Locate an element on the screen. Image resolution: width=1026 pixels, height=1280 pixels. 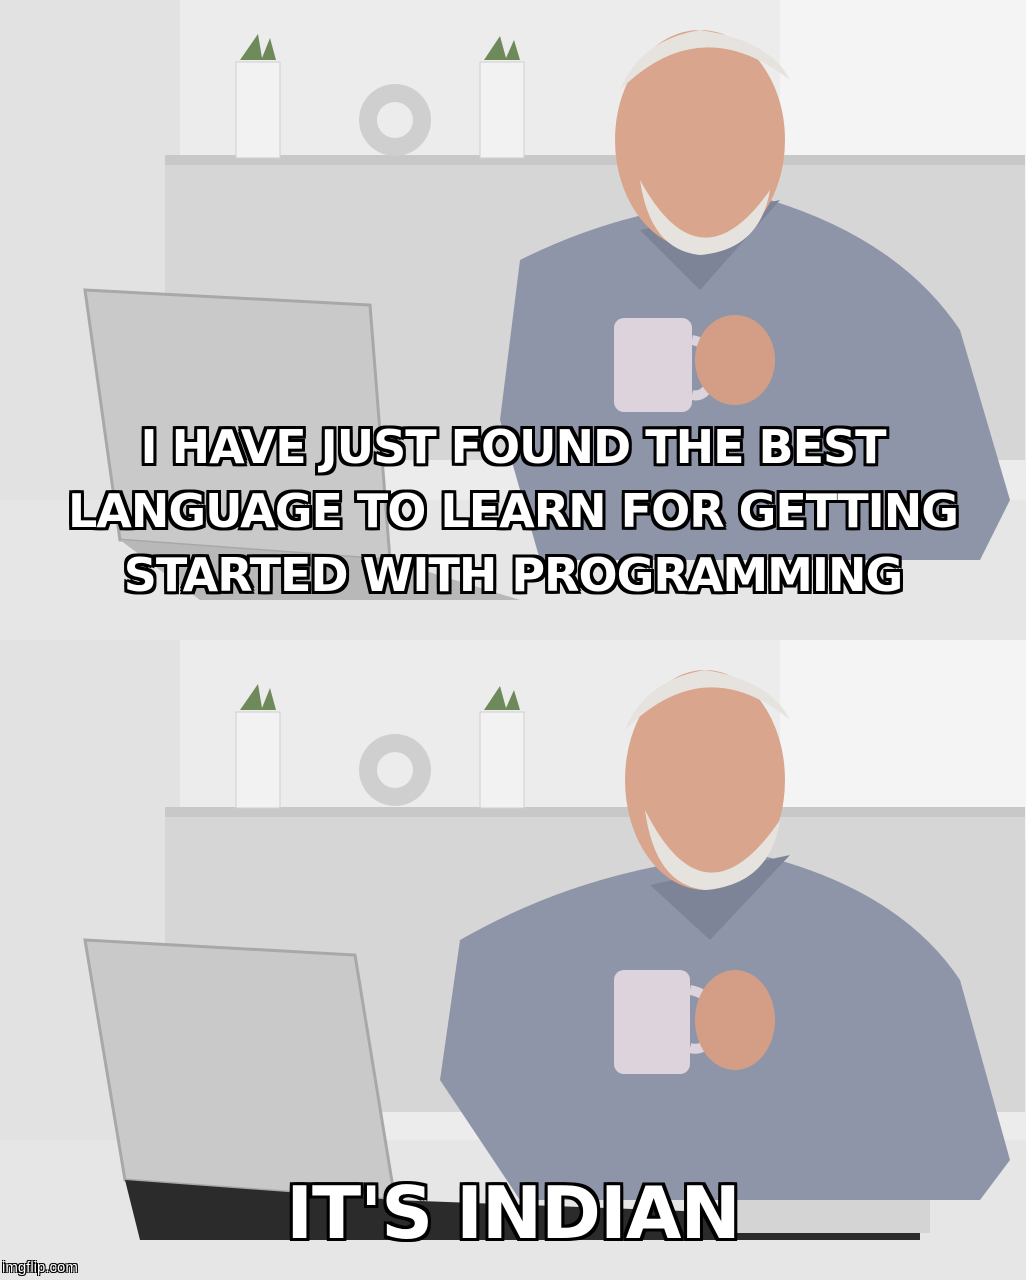
bottom-caption: IT'S INDIAN is located at coordinates (513, 1213).